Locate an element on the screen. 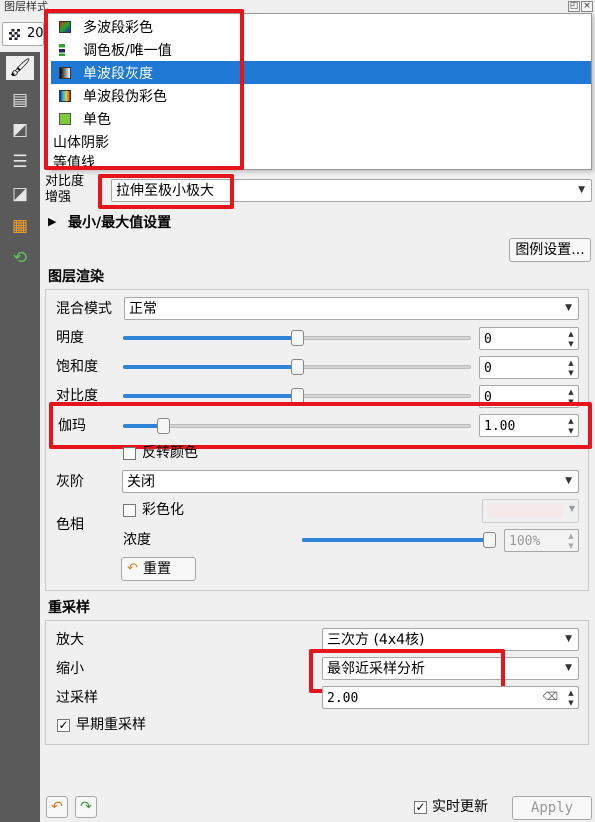 The image size is (595, 822). close-button: × is located at coordinates (587, 6).